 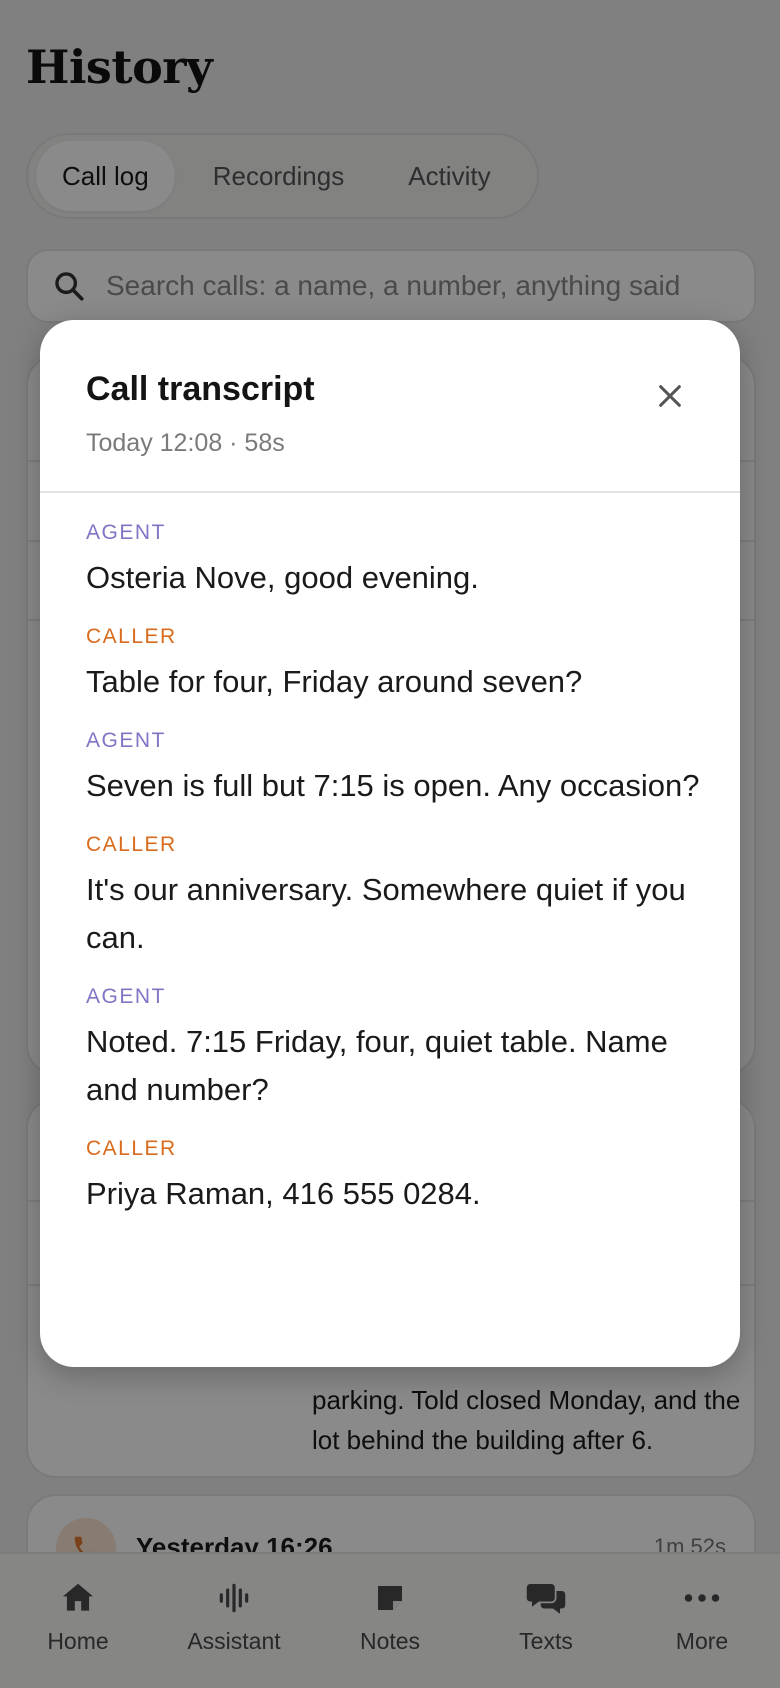 I want to click on transcript-turn: AGENT Osteria Nove, good evening., so click(x=396, y=561).